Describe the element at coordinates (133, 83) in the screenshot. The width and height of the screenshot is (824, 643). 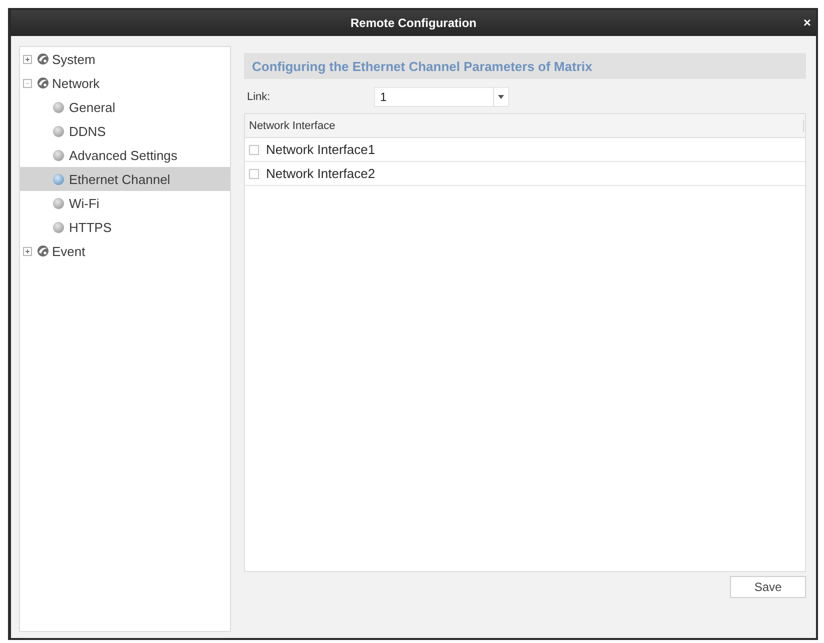
I see `tree-item: Network` at that location.